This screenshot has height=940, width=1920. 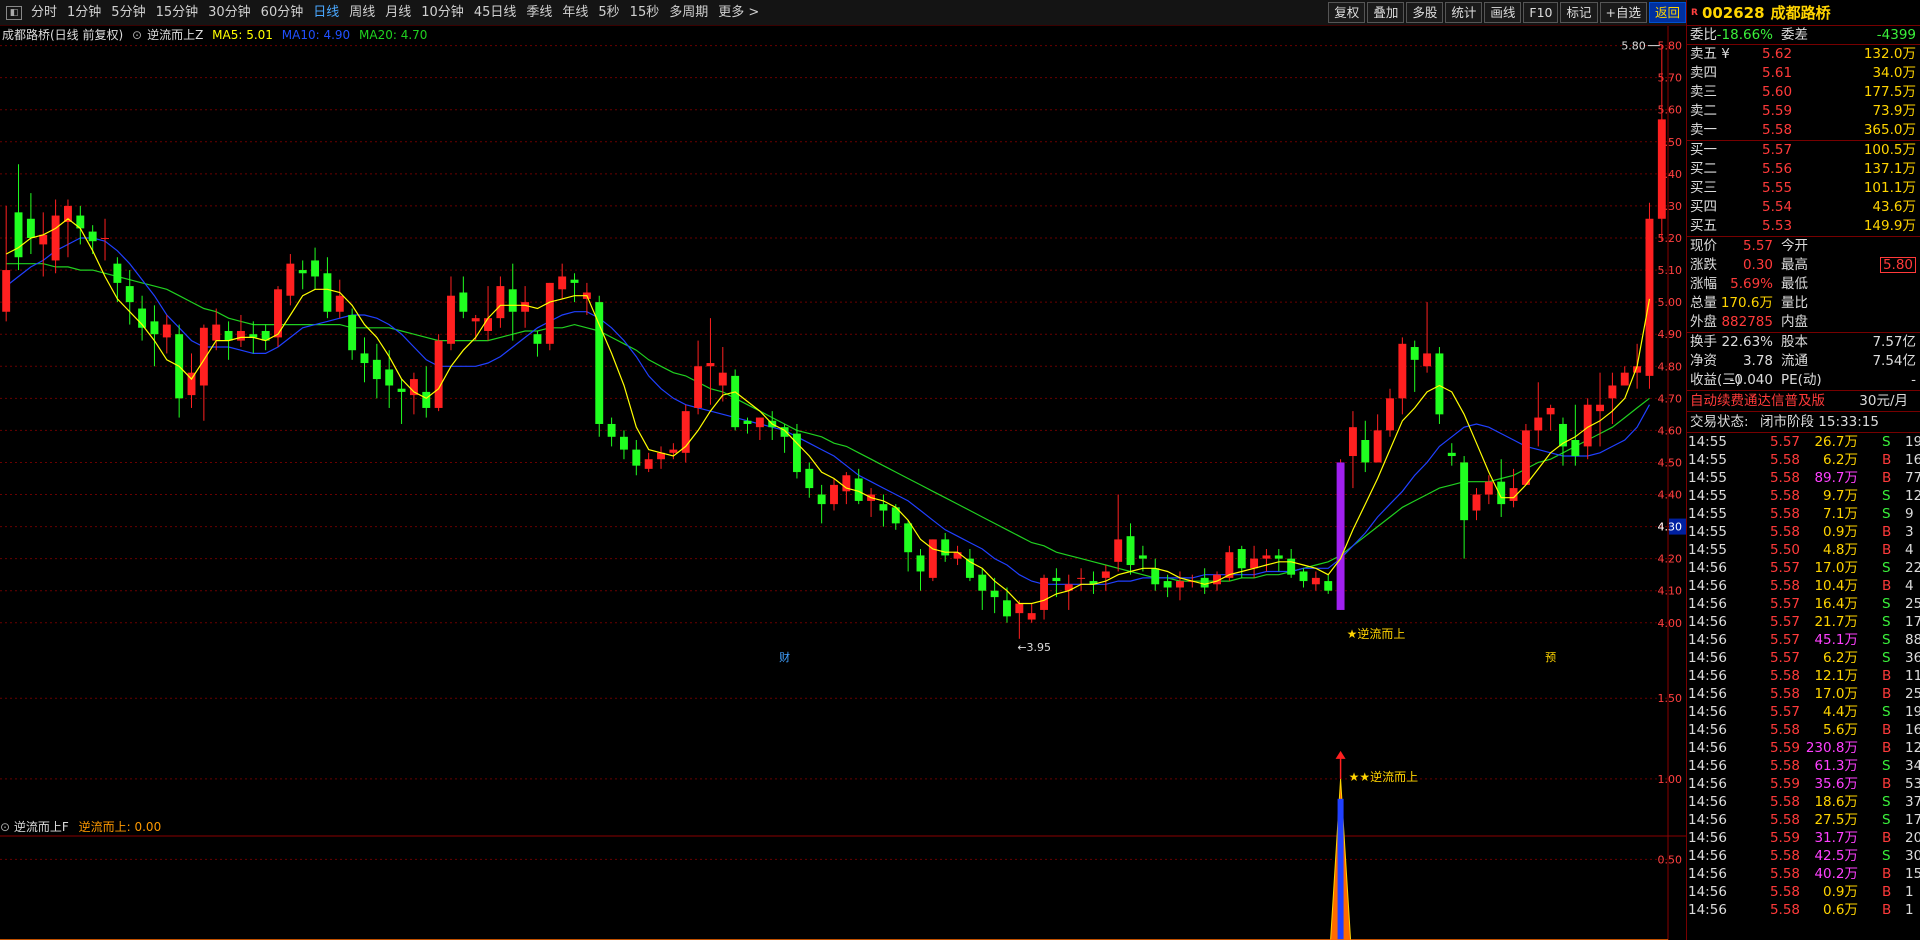 I want to click on promo-text: 自动续费通达信普及版, so click(x=1757, y=401).